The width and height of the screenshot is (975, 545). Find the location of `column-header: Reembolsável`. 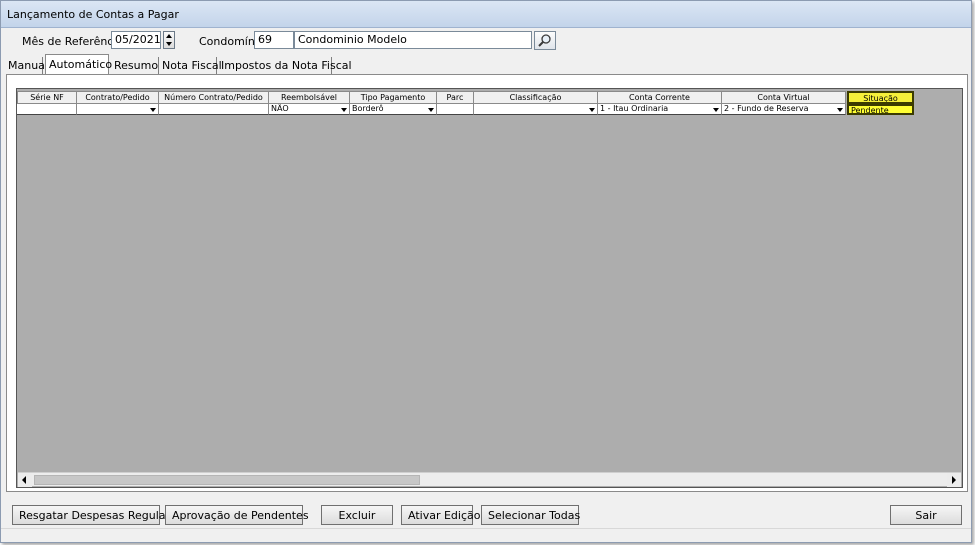

column-header: Reembolsável is located at coordinates (309, 97).